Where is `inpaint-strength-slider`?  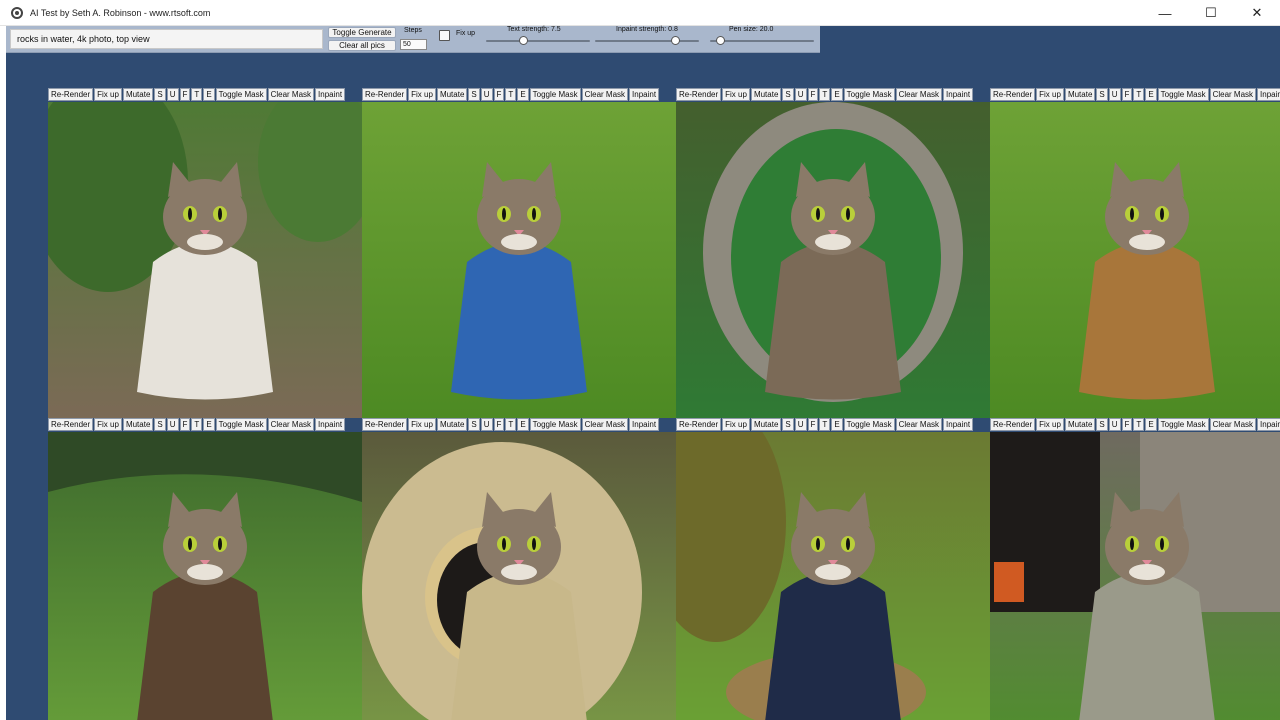
inpaint-strength-slider is located at coordinates (647, 41).